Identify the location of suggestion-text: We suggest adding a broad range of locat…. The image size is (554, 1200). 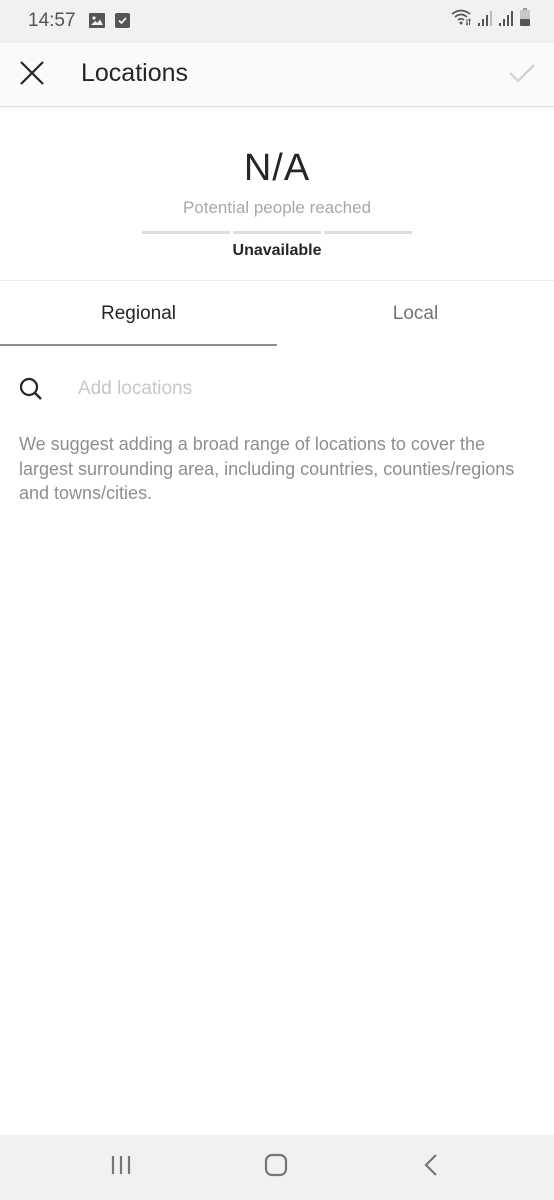
(267, 468).